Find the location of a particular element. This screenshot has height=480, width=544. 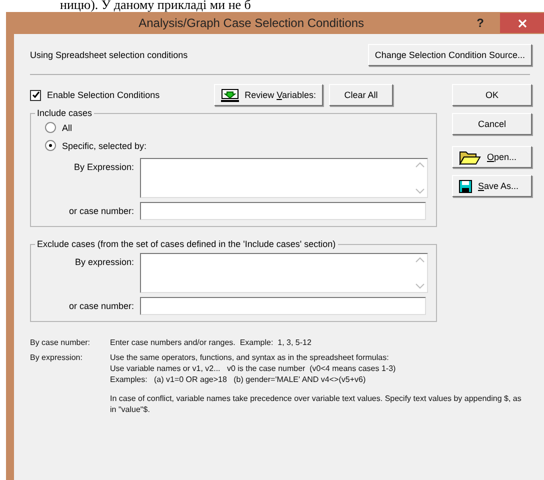

help-button: ? is located at coordinates (480, 23).